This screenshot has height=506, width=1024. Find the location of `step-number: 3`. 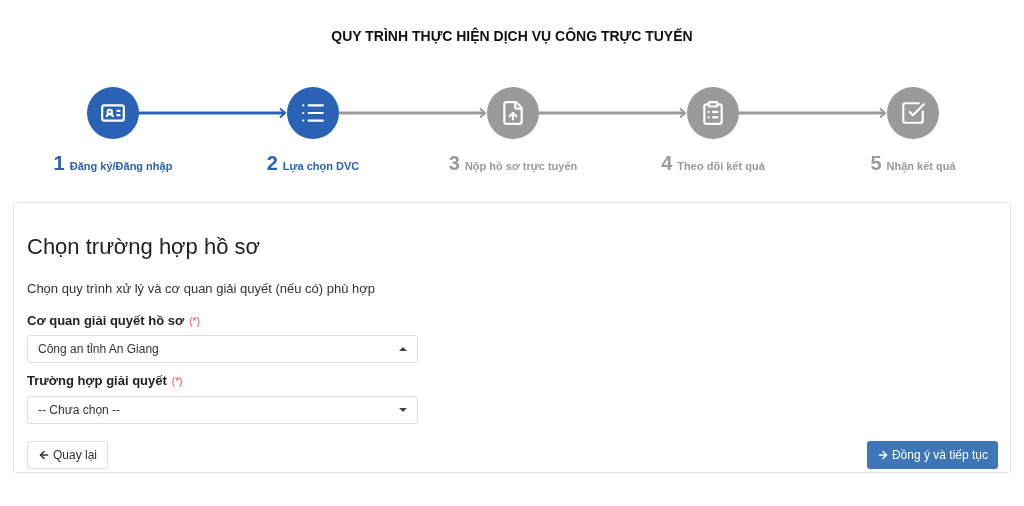

step-number: 3 is located at coordinates (454, 163).